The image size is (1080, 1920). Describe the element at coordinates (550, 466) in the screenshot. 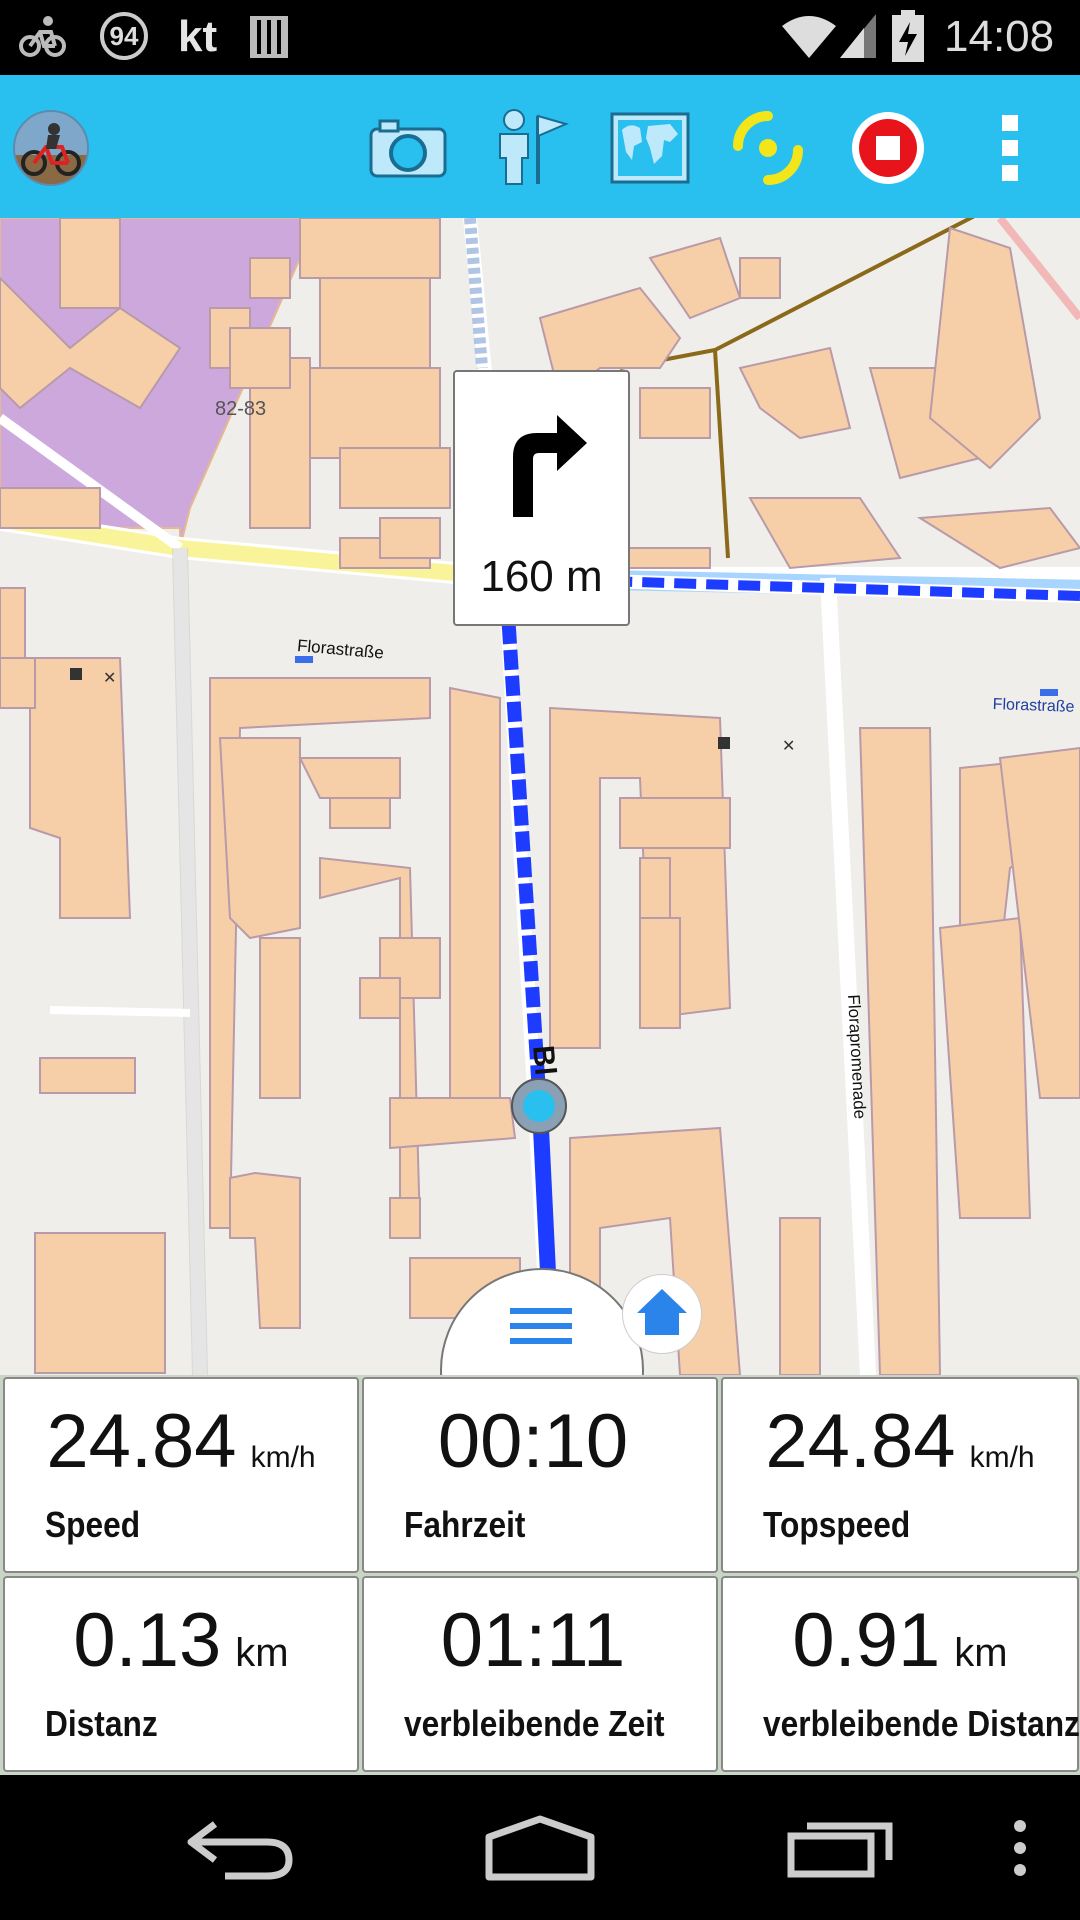

I see `turn-right-arrow-icon` at that location.